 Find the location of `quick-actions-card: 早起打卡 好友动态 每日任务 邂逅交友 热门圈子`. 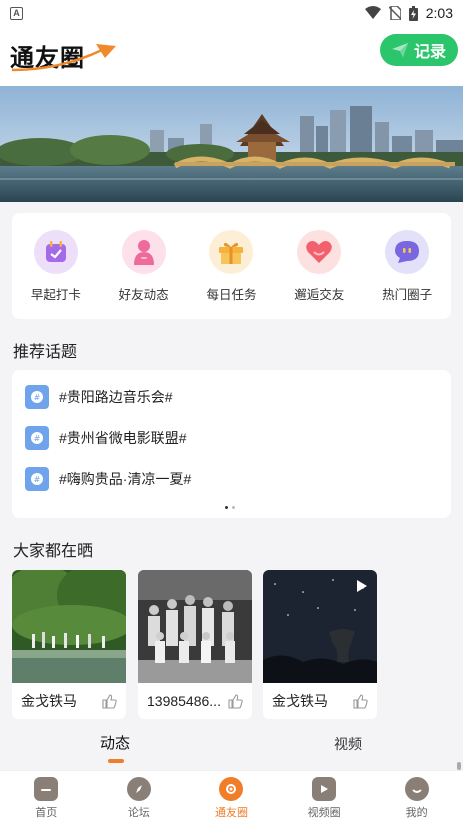

quick-actions-card: 早起打卡 好友动态 每日任务 邂逅交友 热门圈子 is located at coordinates (231, 266).